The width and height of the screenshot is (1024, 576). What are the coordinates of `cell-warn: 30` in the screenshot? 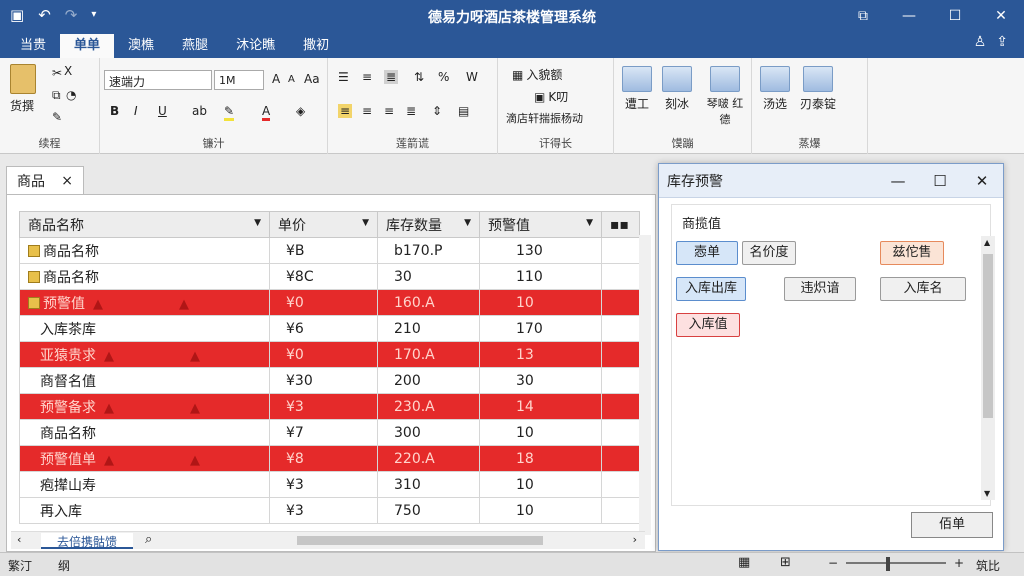 It's located at (540, 380).